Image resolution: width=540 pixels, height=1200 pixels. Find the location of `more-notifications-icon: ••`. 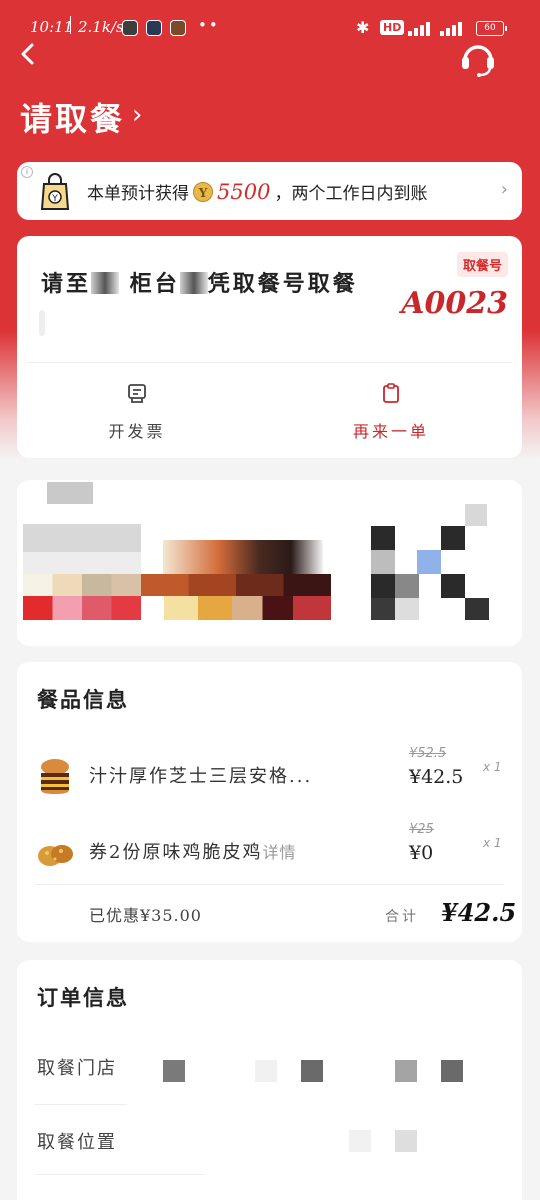

more-notifications-icon: •• is located at coordinates (209, 25).